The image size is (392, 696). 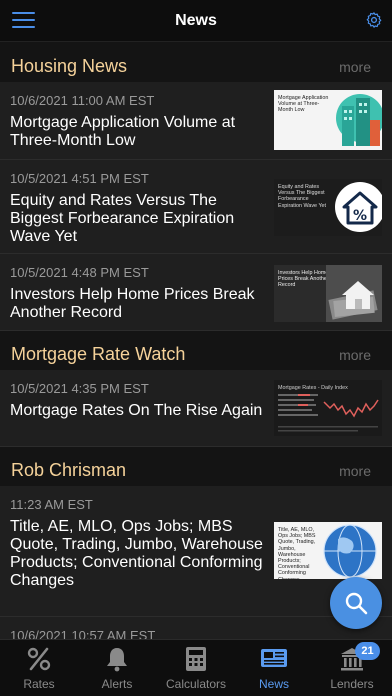 What do you see at coordinates (350, 551) in the screenshot?
I see `globe-icon` at bounding box center [350, 551].